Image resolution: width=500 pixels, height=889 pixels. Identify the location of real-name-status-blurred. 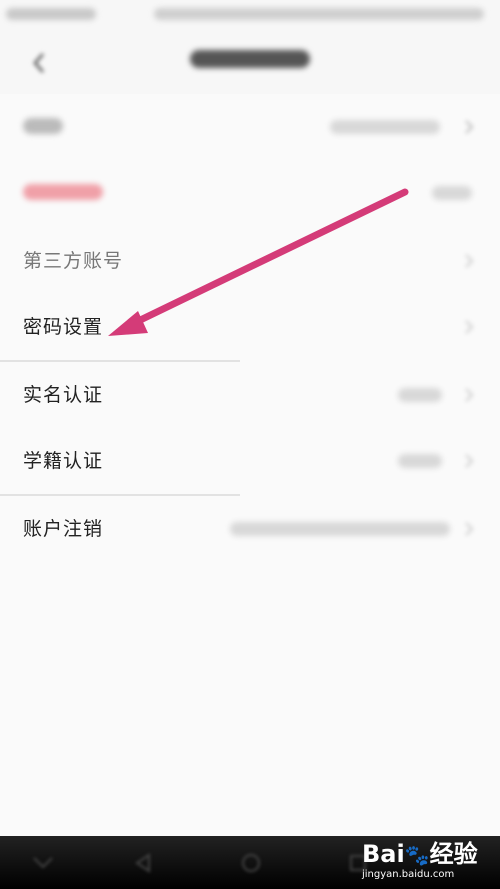
(420, 395).